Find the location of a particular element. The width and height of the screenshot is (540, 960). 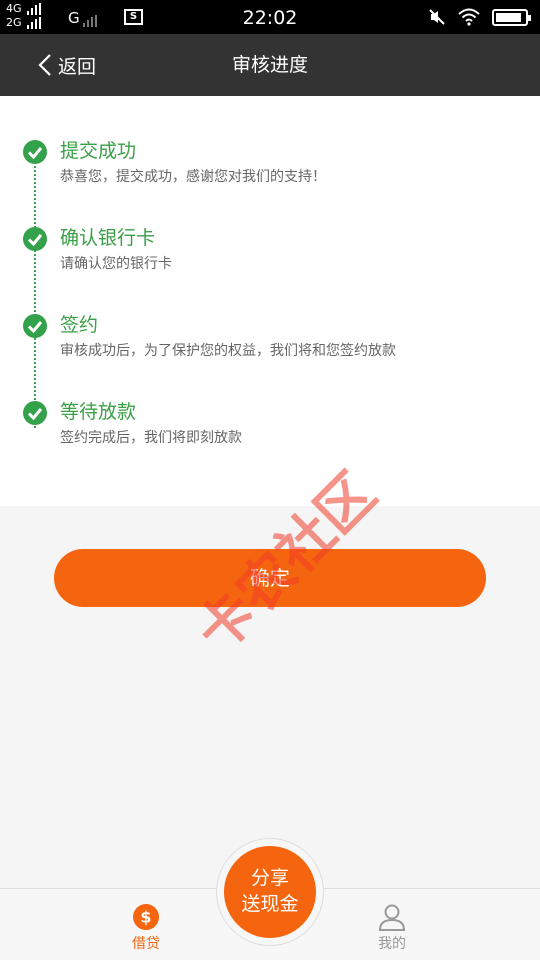

nav-item-mine: 我的 is located at coordinates (392, 924).